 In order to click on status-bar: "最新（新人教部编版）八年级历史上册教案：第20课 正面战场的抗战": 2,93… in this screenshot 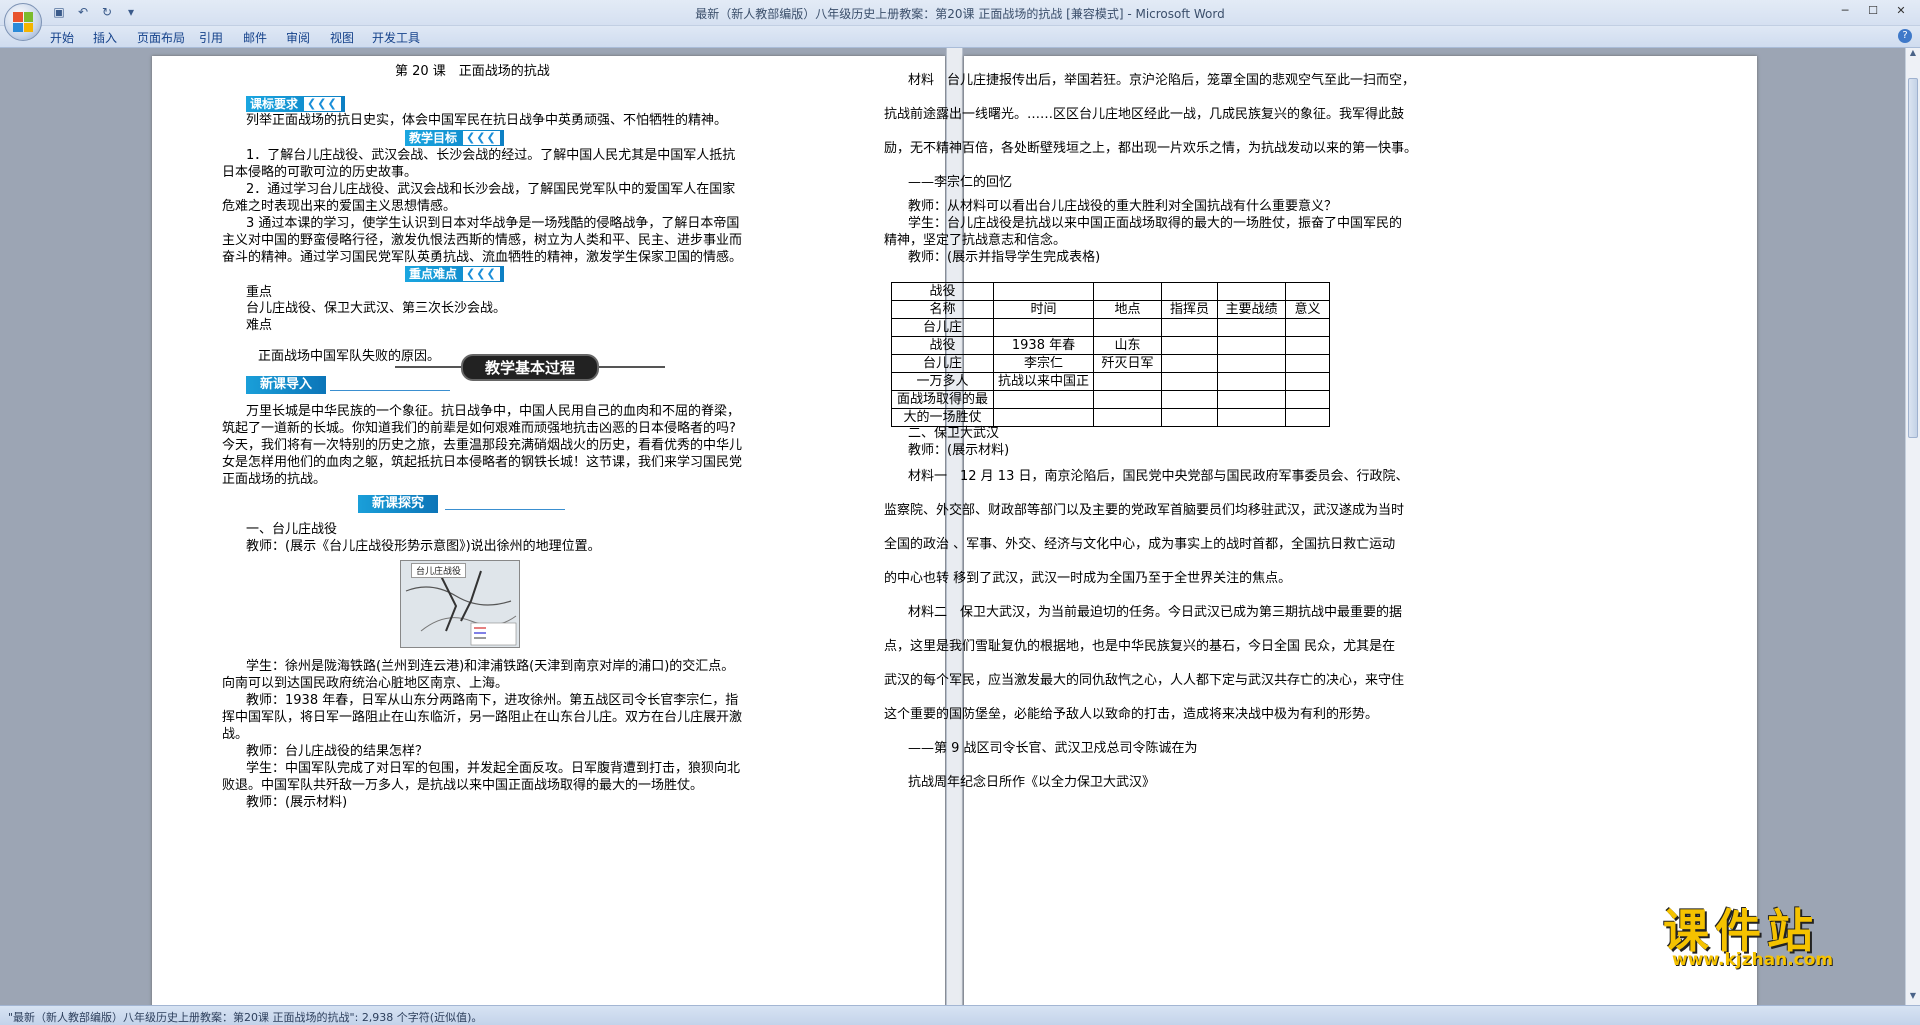, I will do `click(960, 1015)`.